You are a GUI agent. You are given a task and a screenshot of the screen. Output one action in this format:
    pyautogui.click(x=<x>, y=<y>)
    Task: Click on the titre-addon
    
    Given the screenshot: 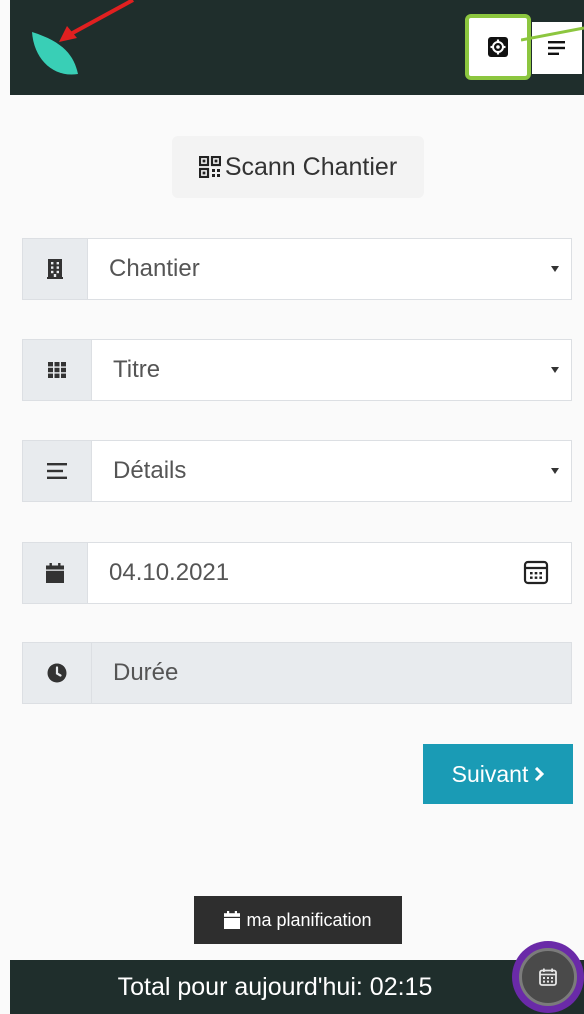 What is the action you would take?
    pyautogui.click(x=57, y=370)
    